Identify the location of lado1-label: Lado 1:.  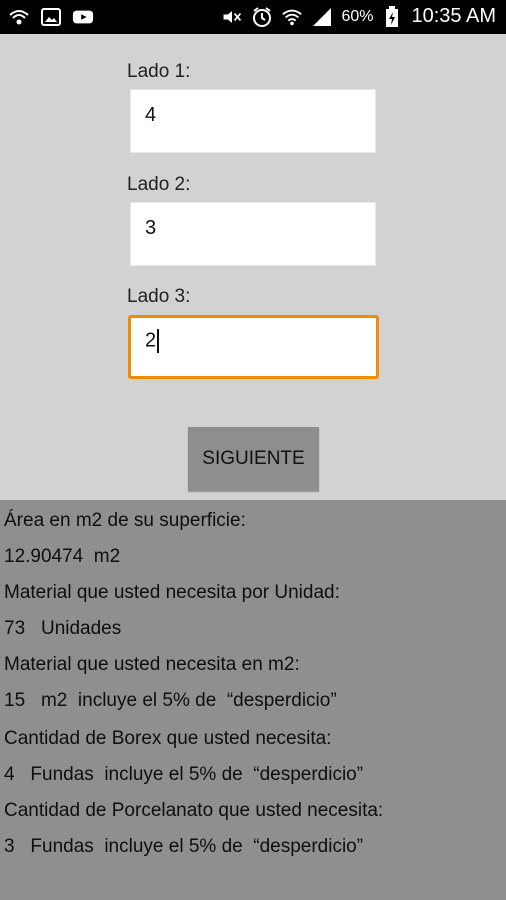
(159, 71).